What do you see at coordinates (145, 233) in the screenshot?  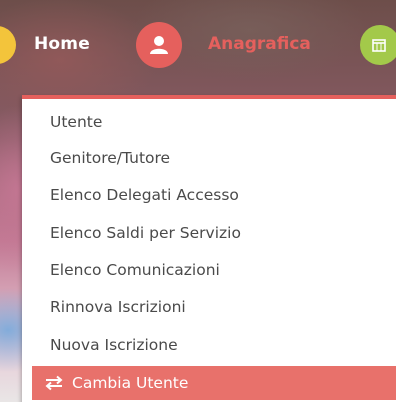 I see `menu-item-elenco-saldi-servizio: Elenco Saldi per Servizio` at bounding box center [145, 233].